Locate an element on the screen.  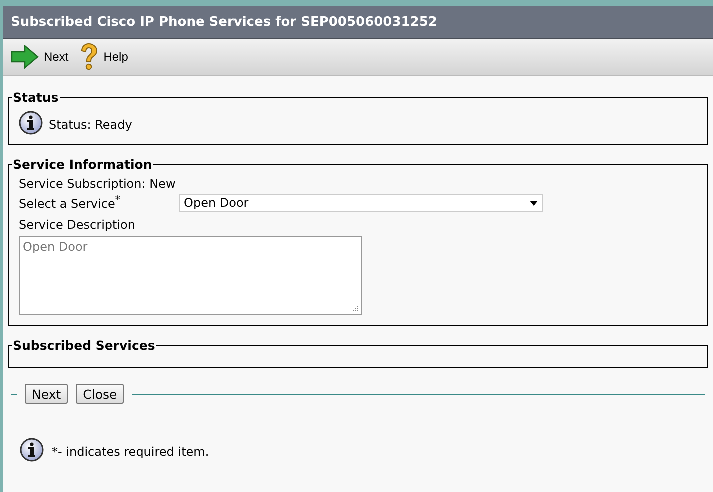
note-text: *- indicates required item. is located at coordinates (131, 451).